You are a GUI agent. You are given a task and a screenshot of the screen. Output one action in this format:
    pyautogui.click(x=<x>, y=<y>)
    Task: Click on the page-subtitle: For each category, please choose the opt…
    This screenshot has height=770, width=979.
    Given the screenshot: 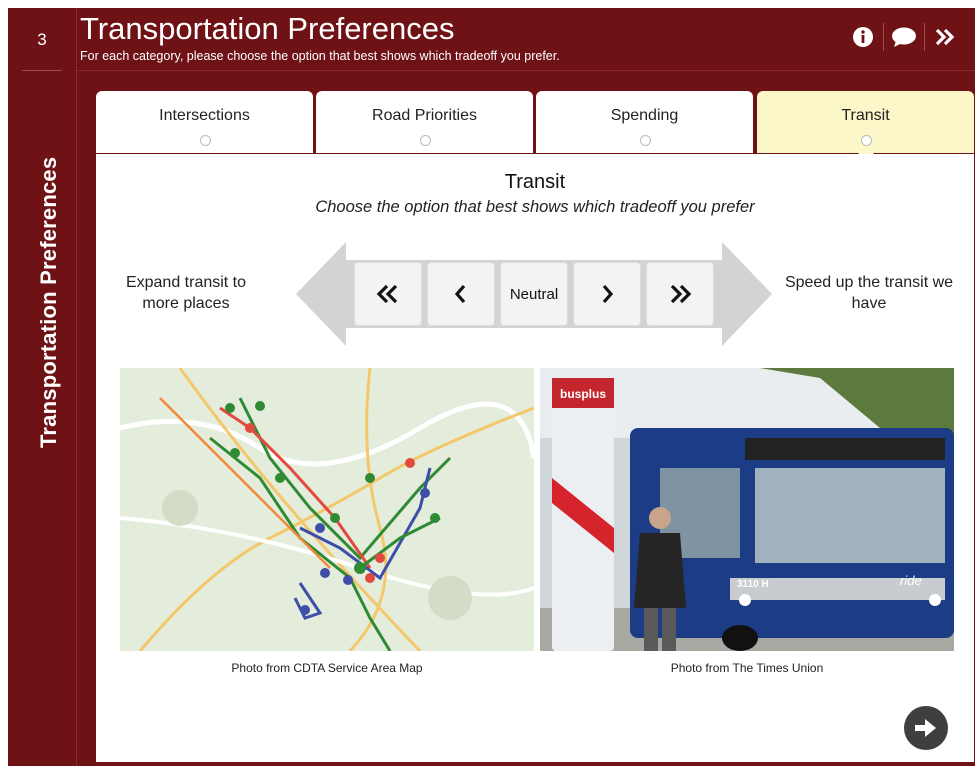 What is the action you would take?
    pyautogui.click(x=320, y=56)
    